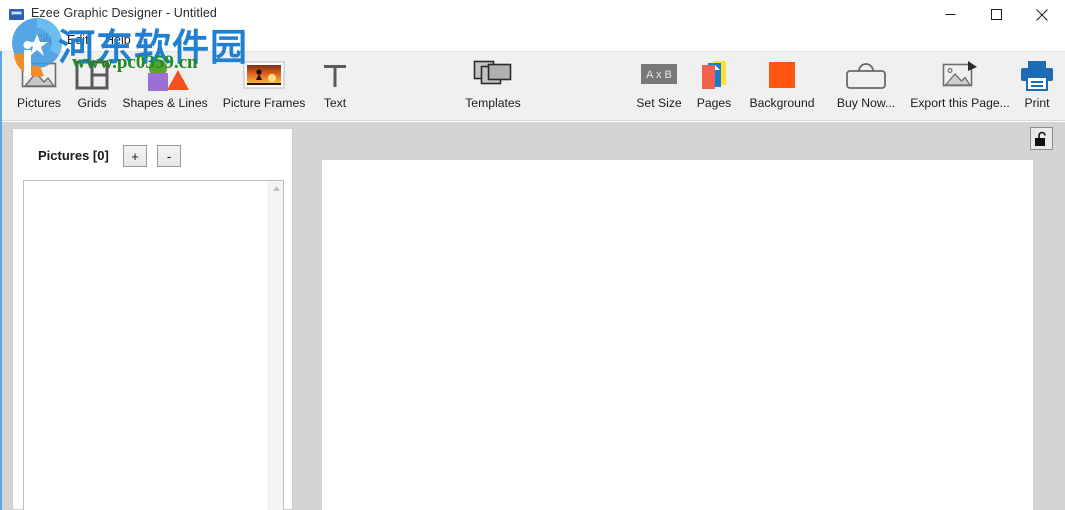 This screenshot has height=510, width=1065. What do you see at coordinates (335, 75) in the screenshot?
I see `text-icon` at bounding box center [335, 75].